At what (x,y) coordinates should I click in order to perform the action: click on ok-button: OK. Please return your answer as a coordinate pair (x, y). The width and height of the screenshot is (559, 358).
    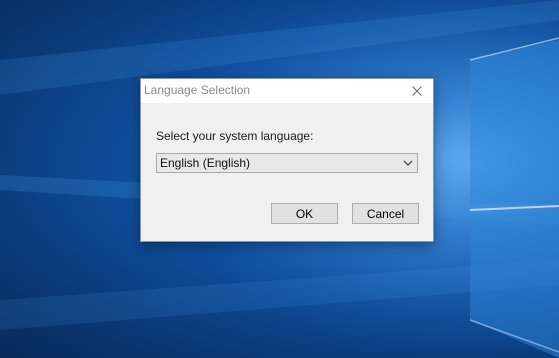
    Looking at the image, I should click on (304, 213).